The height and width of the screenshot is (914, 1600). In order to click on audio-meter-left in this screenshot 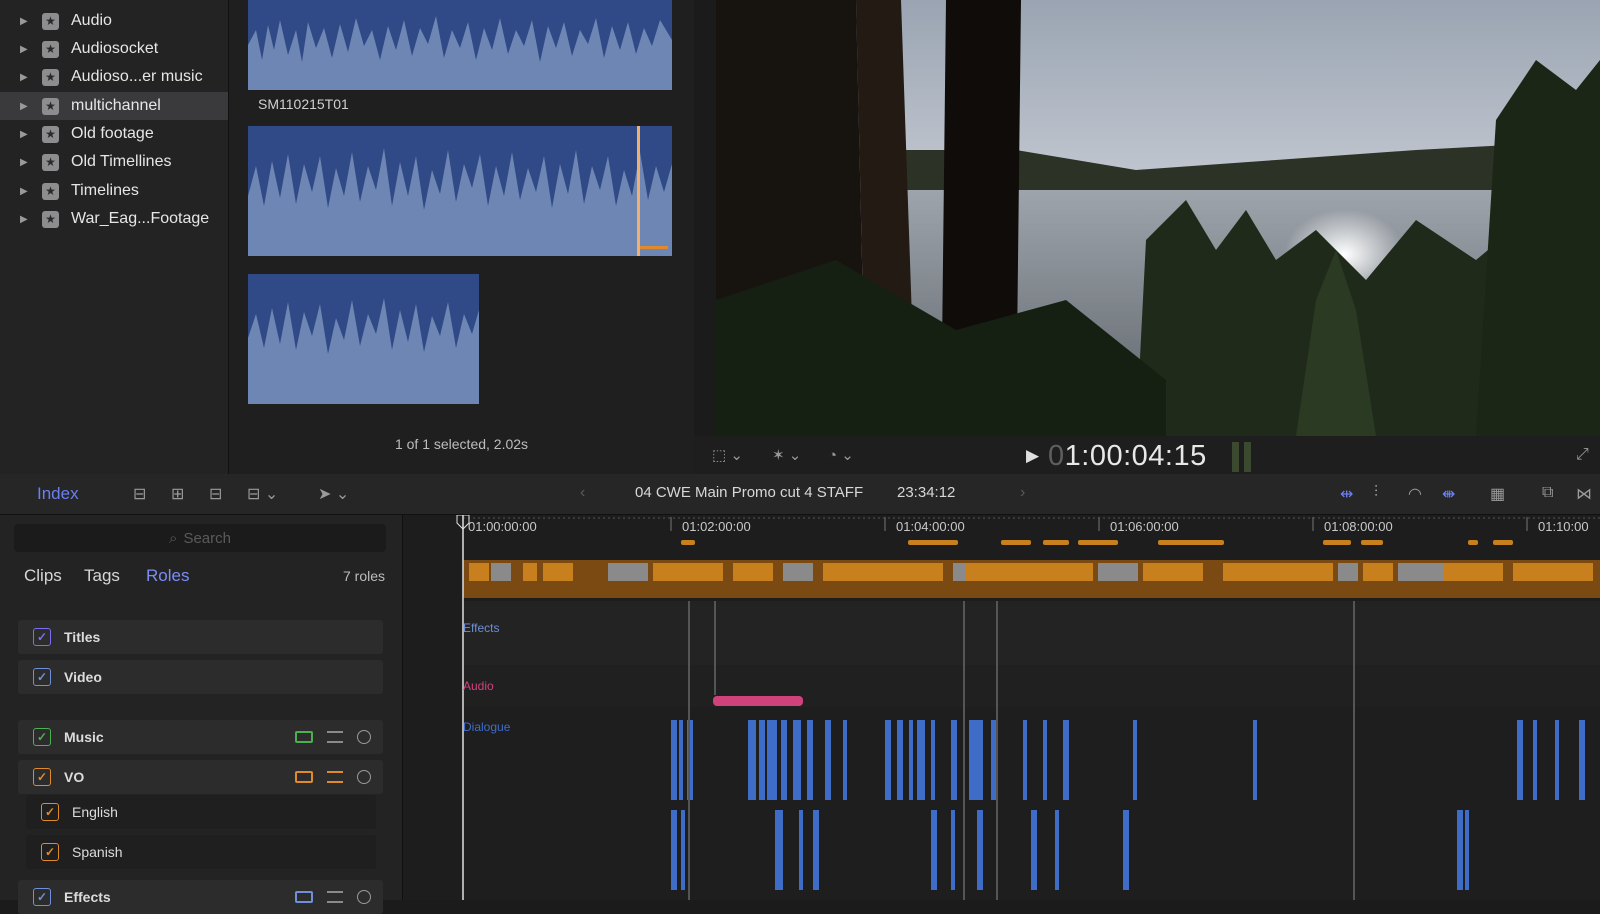, I will do `click(1235, 457)`.